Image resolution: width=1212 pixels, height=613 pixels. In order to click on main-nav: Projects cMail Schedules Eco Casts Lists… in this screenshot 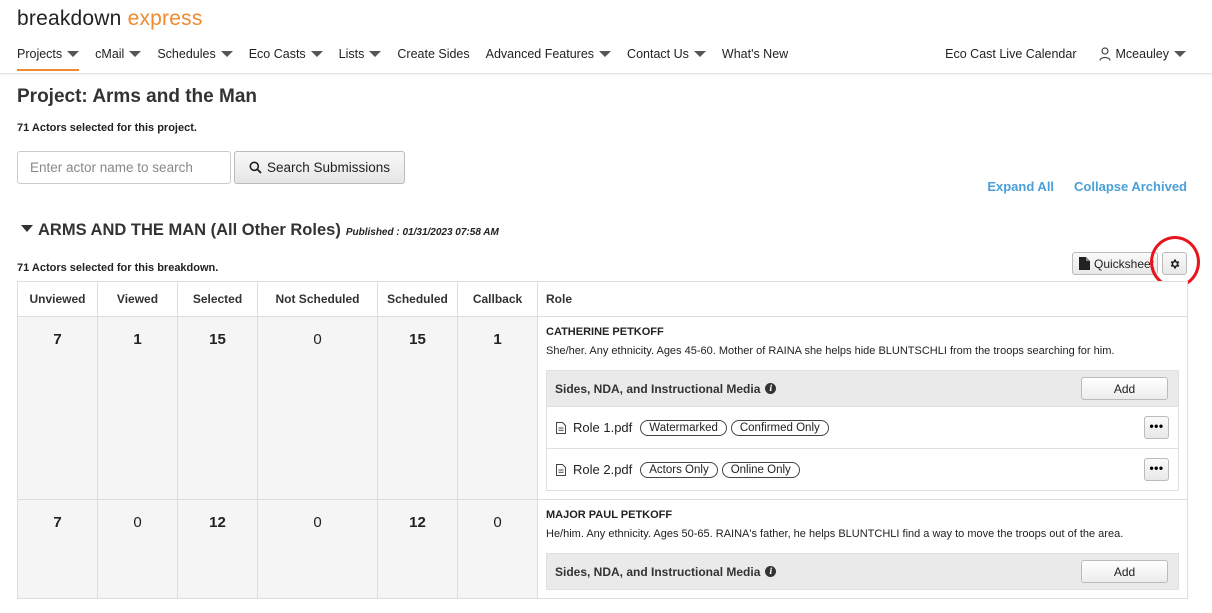, I will do `click(410, 58)`.